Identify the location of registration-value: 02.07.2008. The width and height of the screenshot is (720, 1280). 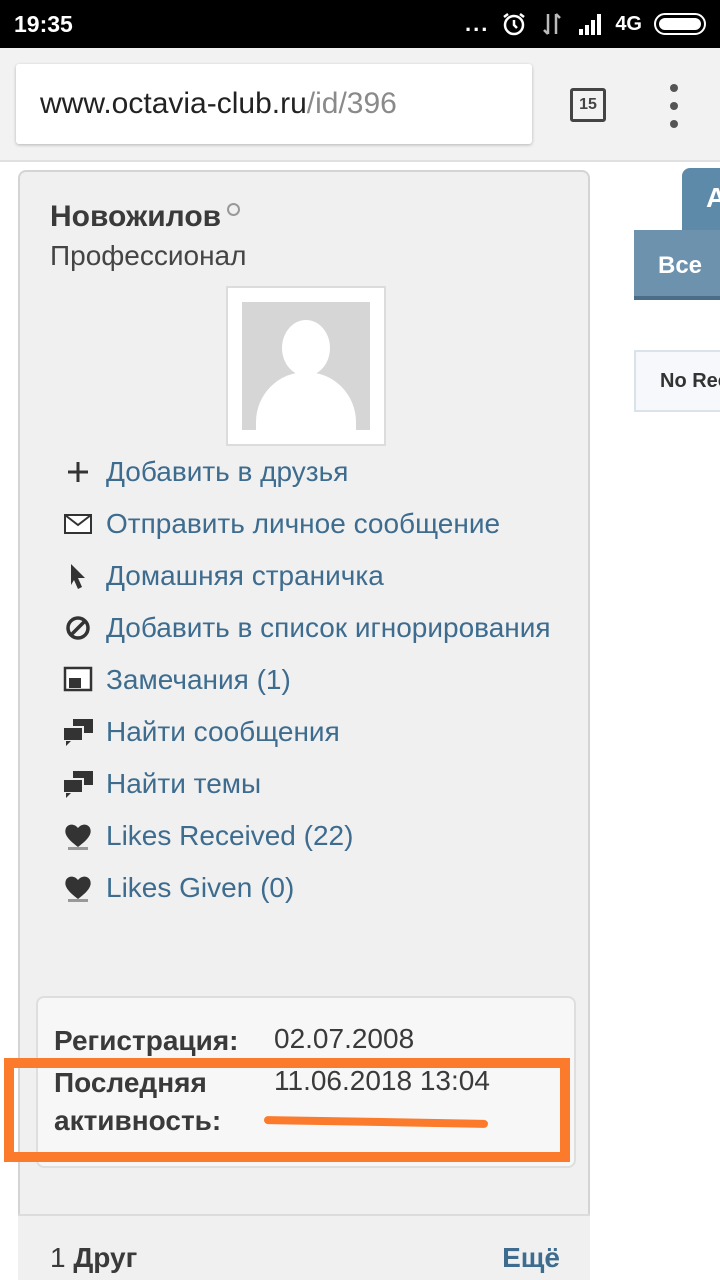
(344, 1038).